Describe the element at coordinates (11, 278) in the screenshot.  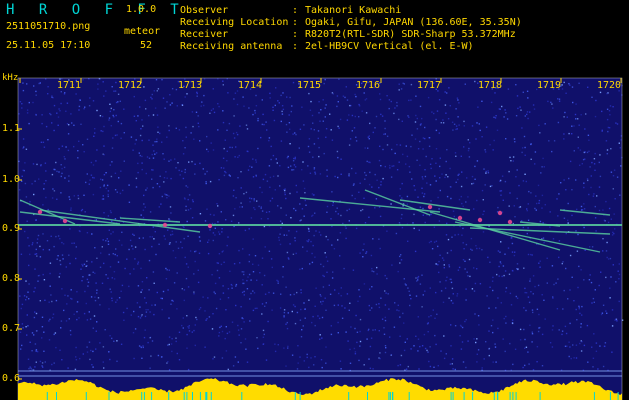
I see `y-tick-label: 0.8` at that location.